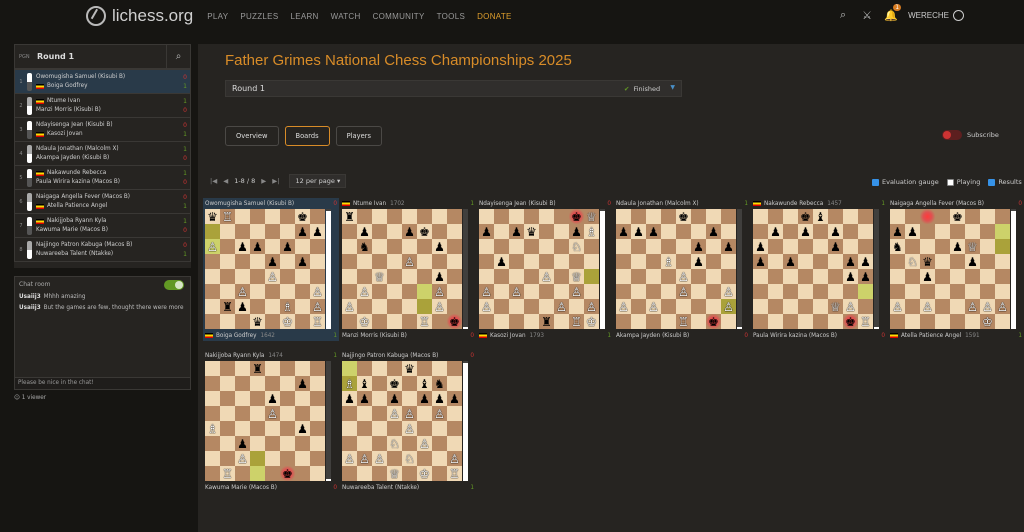  What do you see at coordinates (453, 88) in the screenshot?
I see `round-selector: Round 1 Finished ▼` at bounding box center [453, 88].